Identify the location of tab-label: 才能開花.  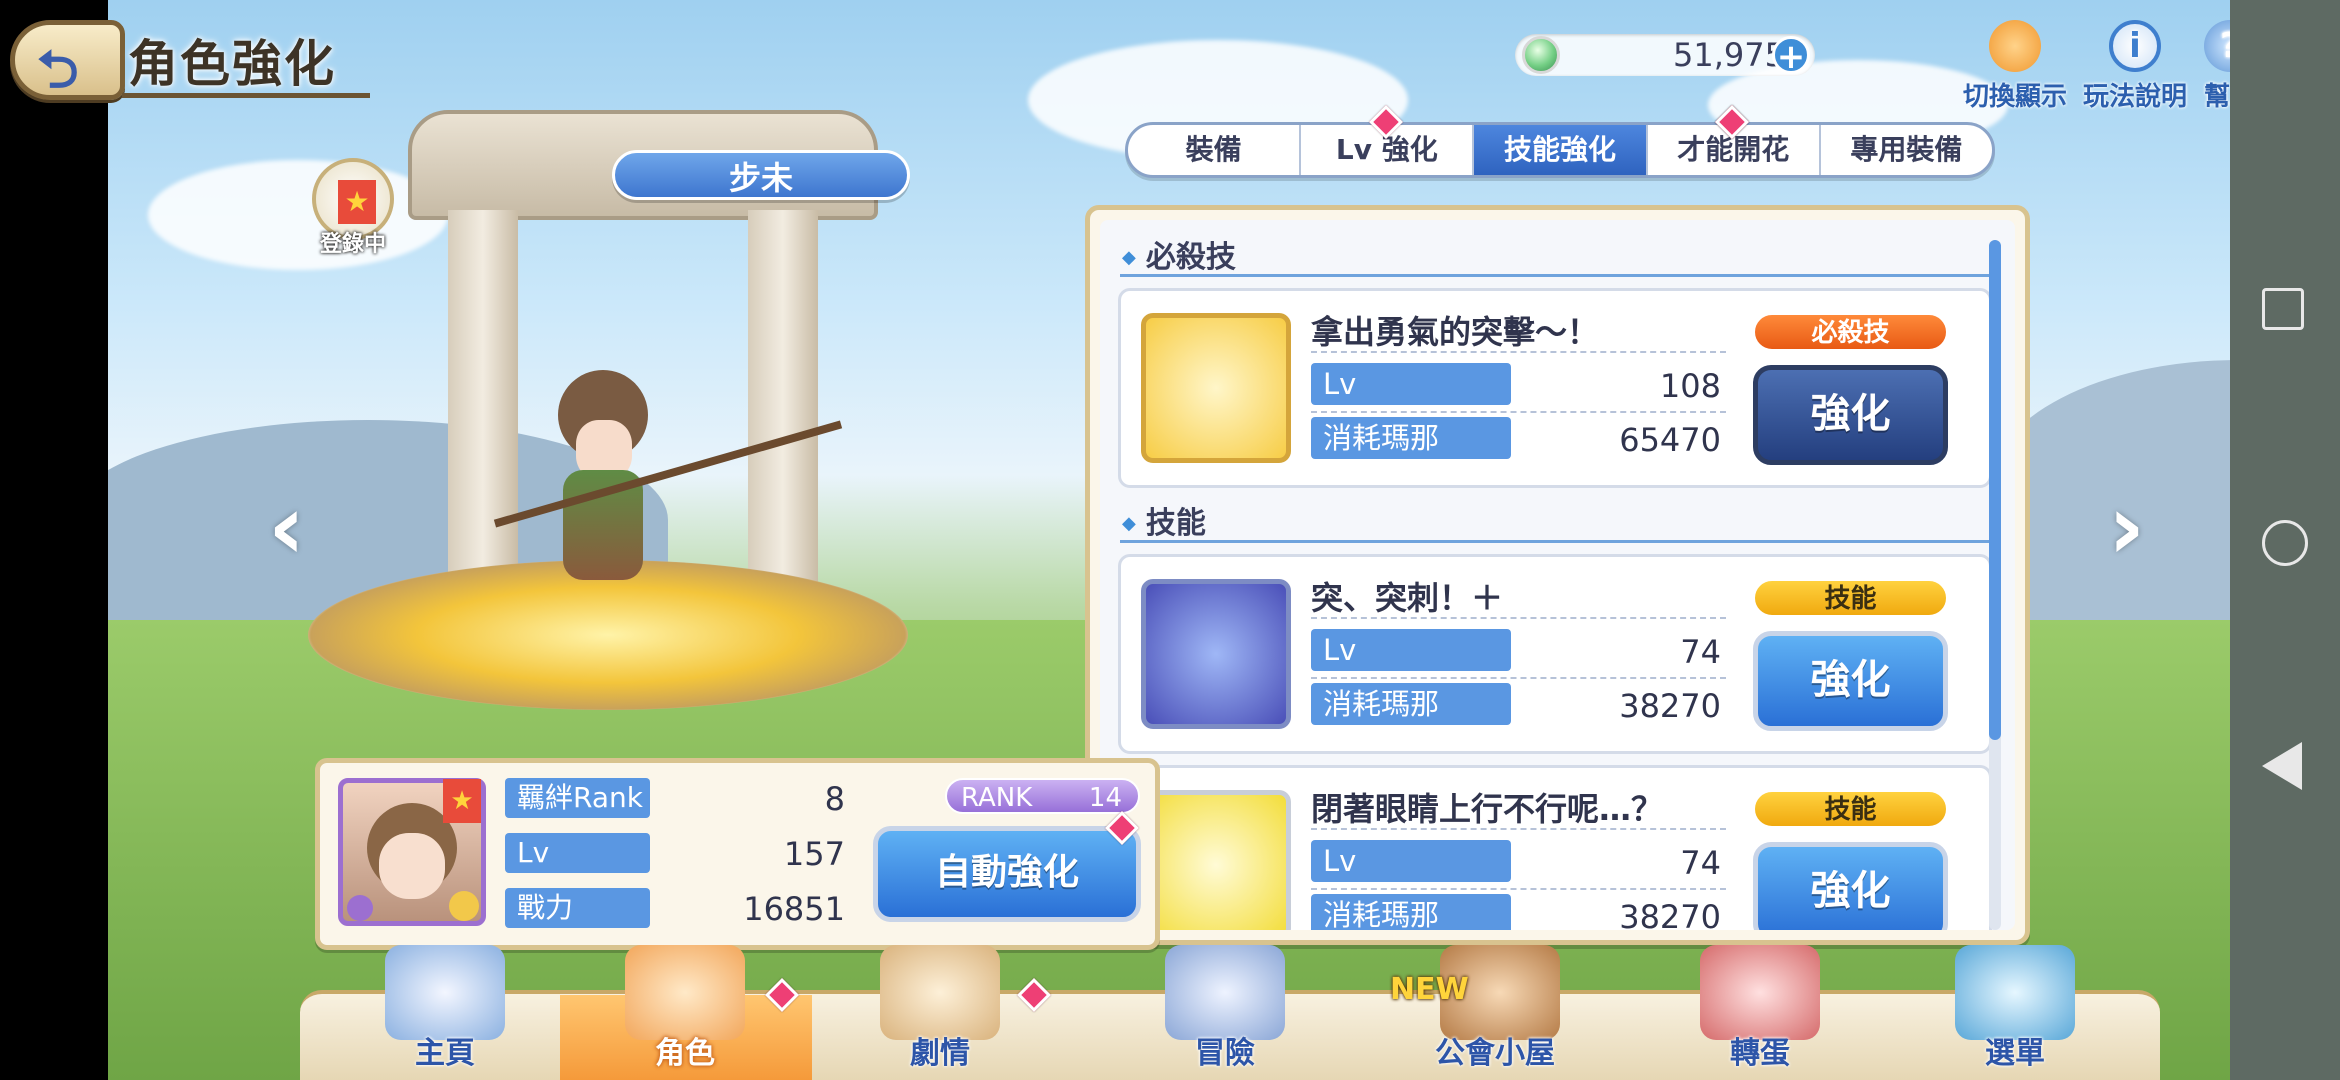
(1733, 149).